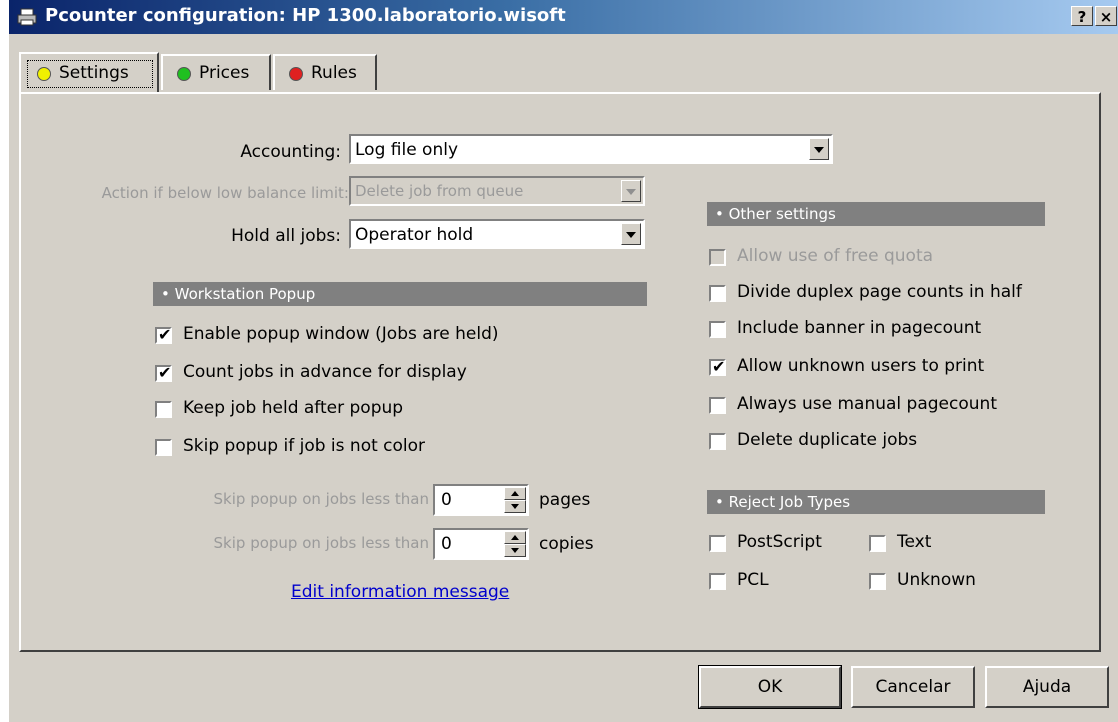 This screenshot has height=722, width=1118. Describe the element at coordinates (914, 542) in the screenshot. I see `checkbox-label: Text` at that location.